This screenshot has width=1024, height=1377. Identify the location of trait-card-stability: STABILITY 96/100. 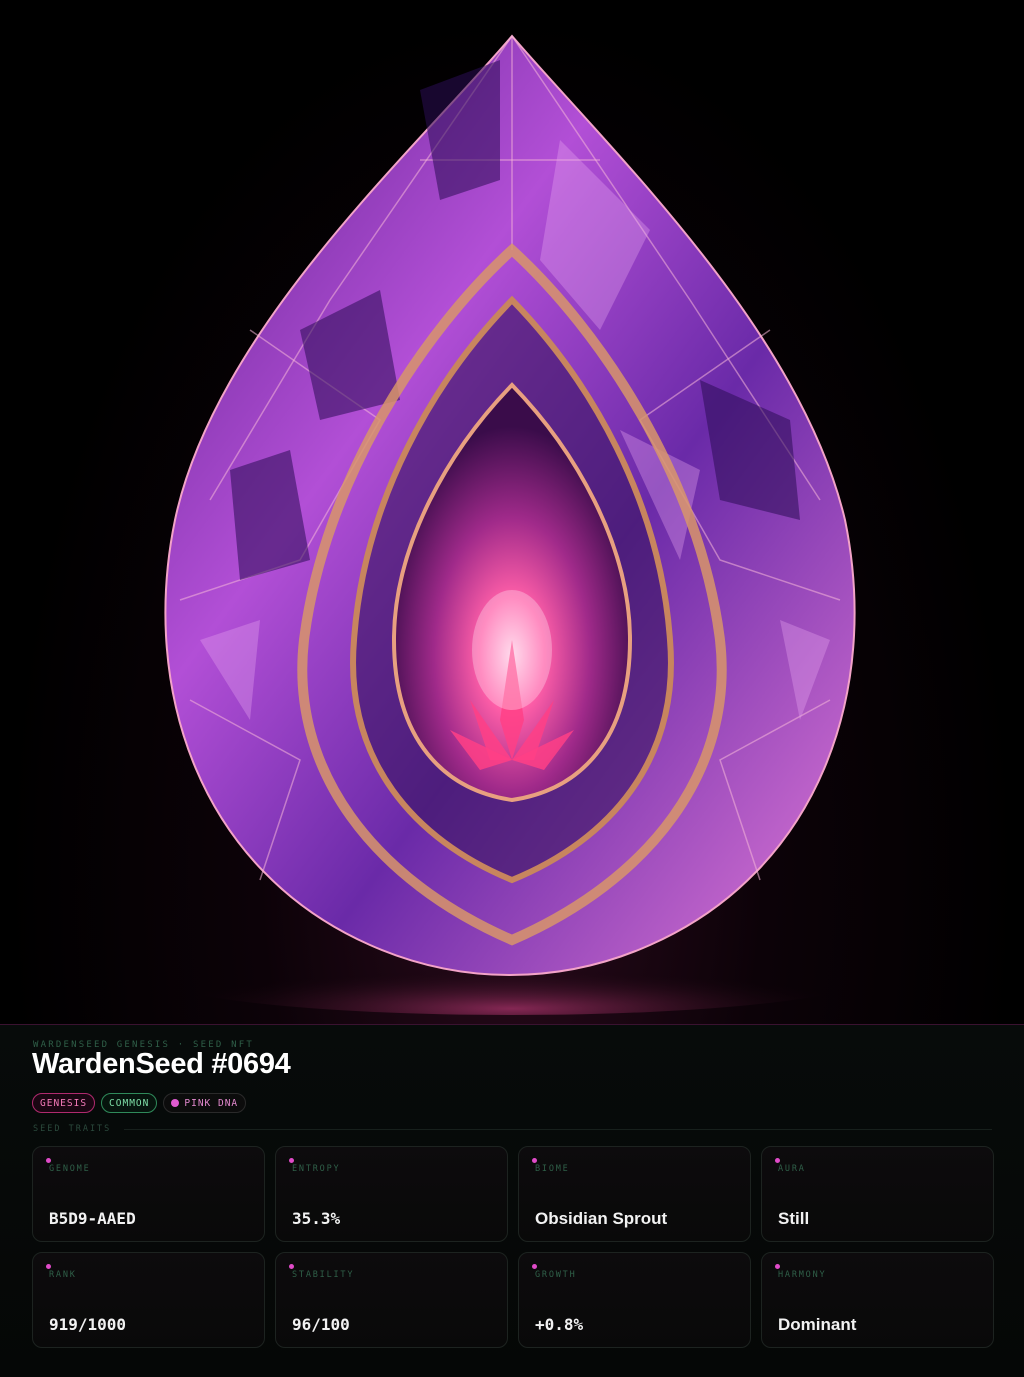
(391, 1300).